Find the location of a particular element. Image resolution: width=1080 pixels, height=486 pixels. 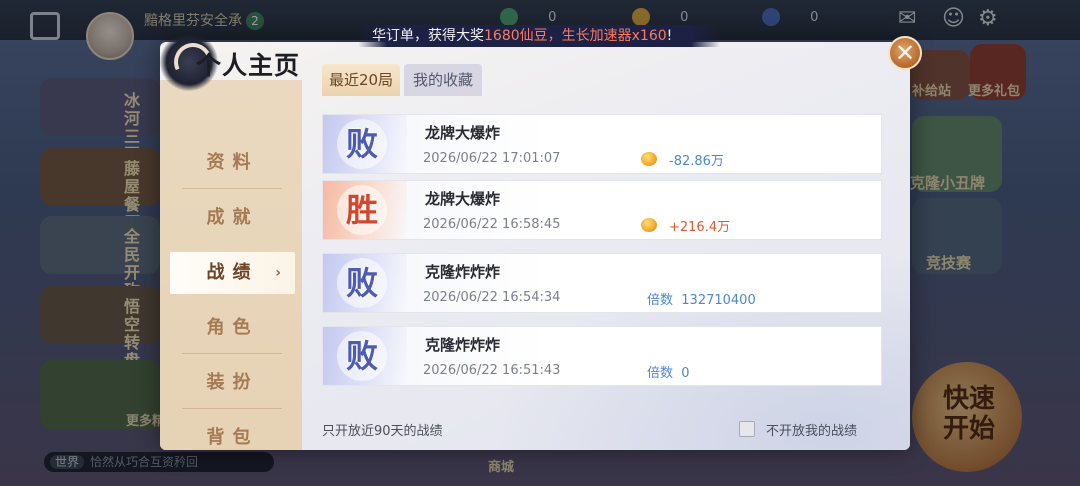

quick-start-label: 快速开始 is located at coordinates (968, 414).